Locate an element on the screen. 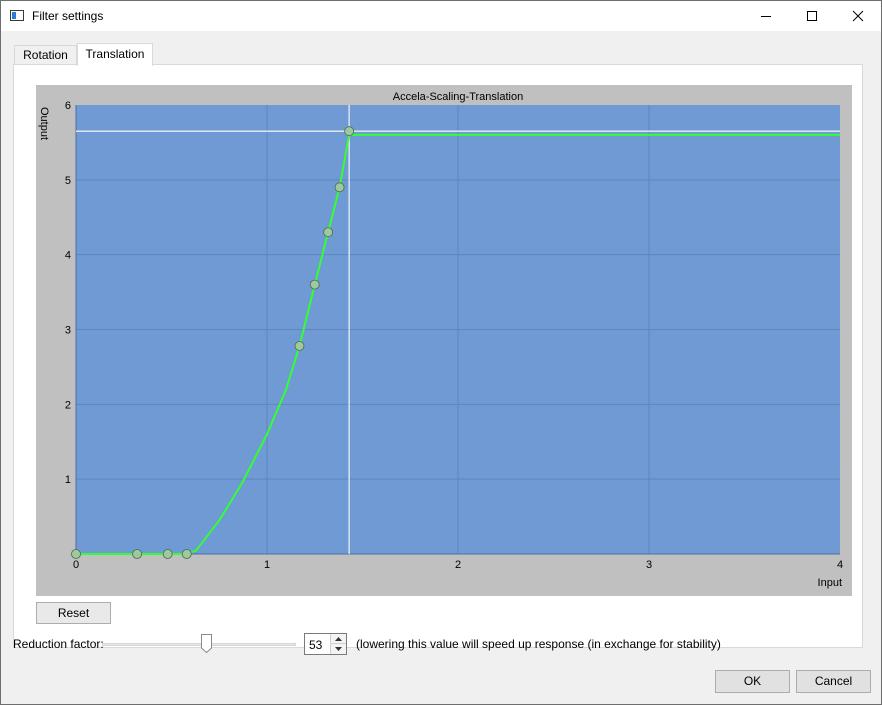 Image resolution: width=882 pixels, height=705 pixels. maximize-button is located at coordinates (812, 16).